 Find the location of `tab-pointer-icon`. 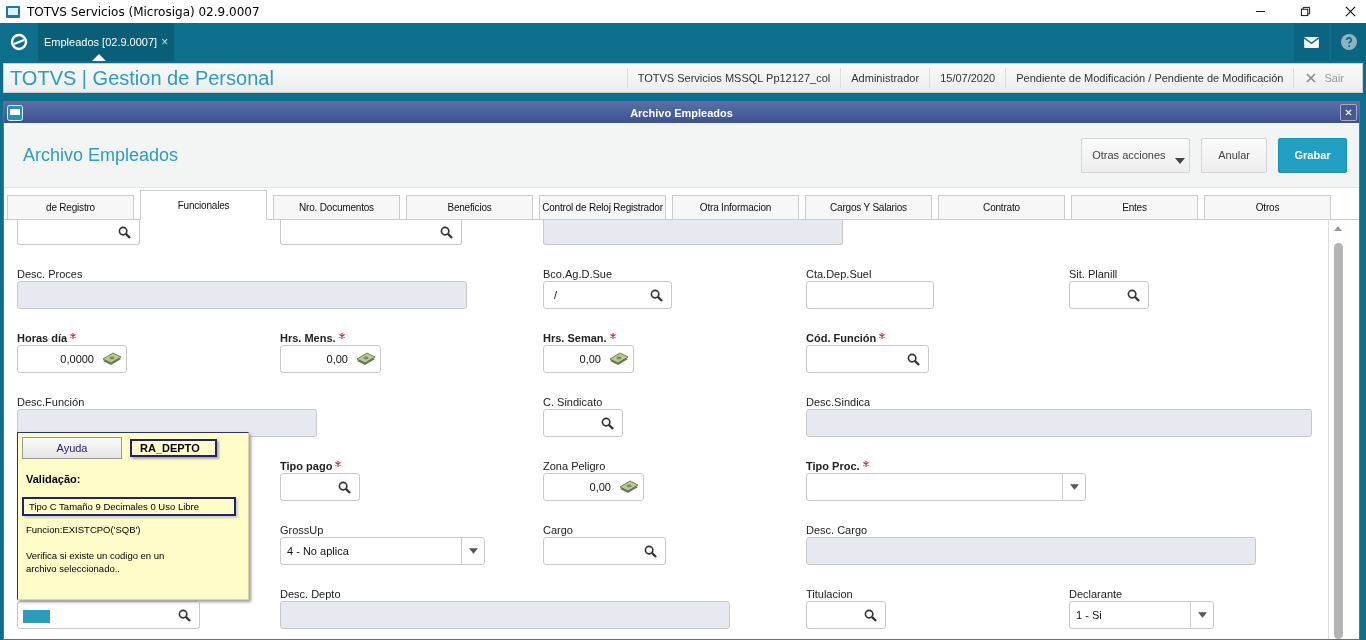

tab-pointer-icon is located at coordinates (99, 57).